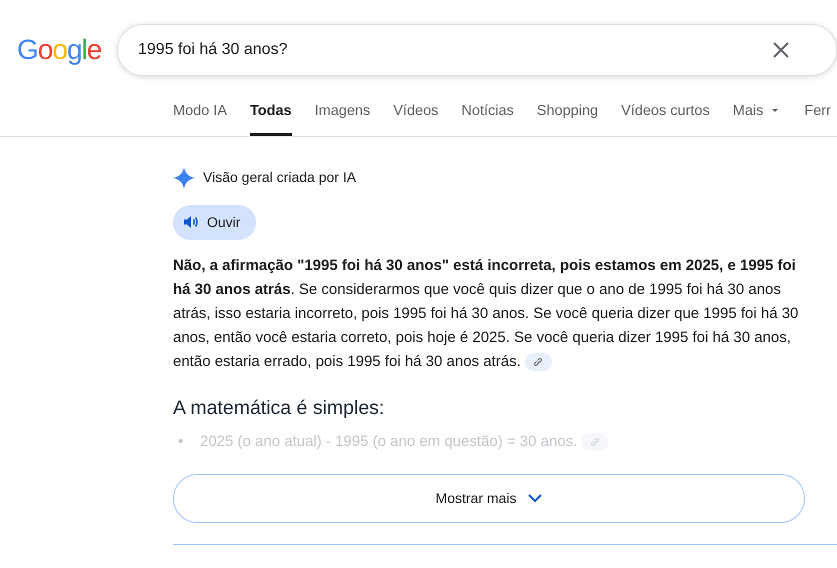 Image resolution: width=837 pixels, height=568 pixels. What do you see at coordinates (58, 50) in the screenshot?
I see `google-logo: Google` at bounding box center [58, 50].